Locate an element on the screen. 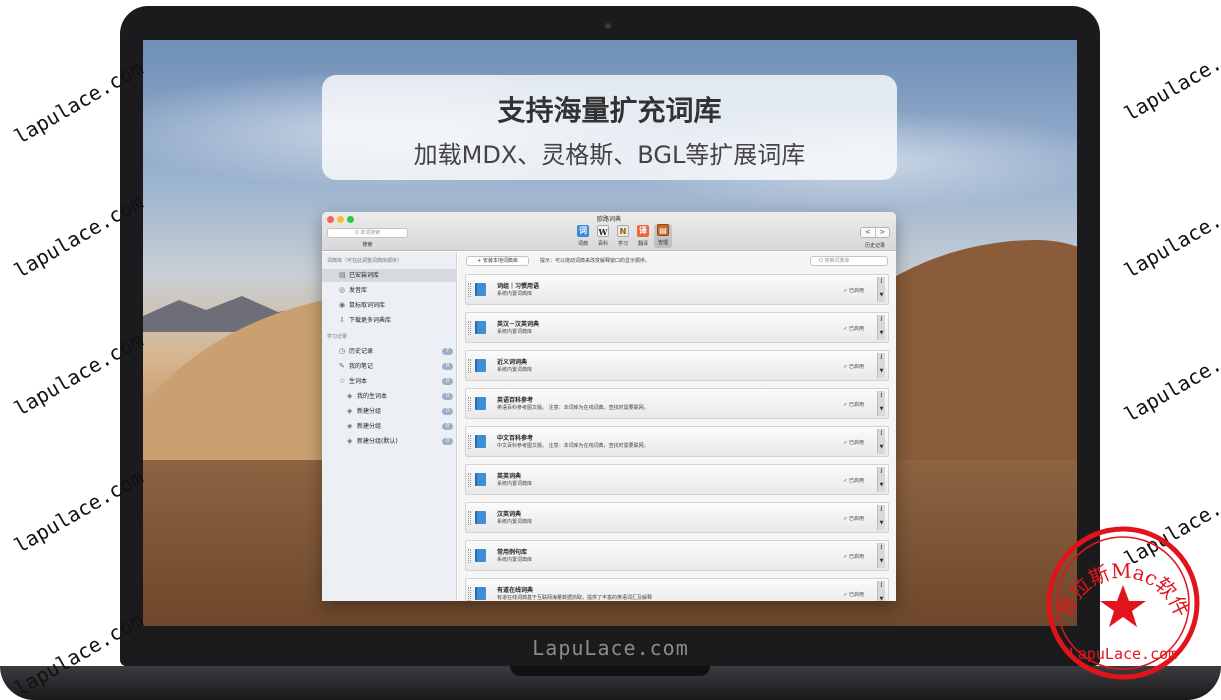 The image size is (1221, 700). pencil-icon: ✎ is located at coordinates (342, 366).